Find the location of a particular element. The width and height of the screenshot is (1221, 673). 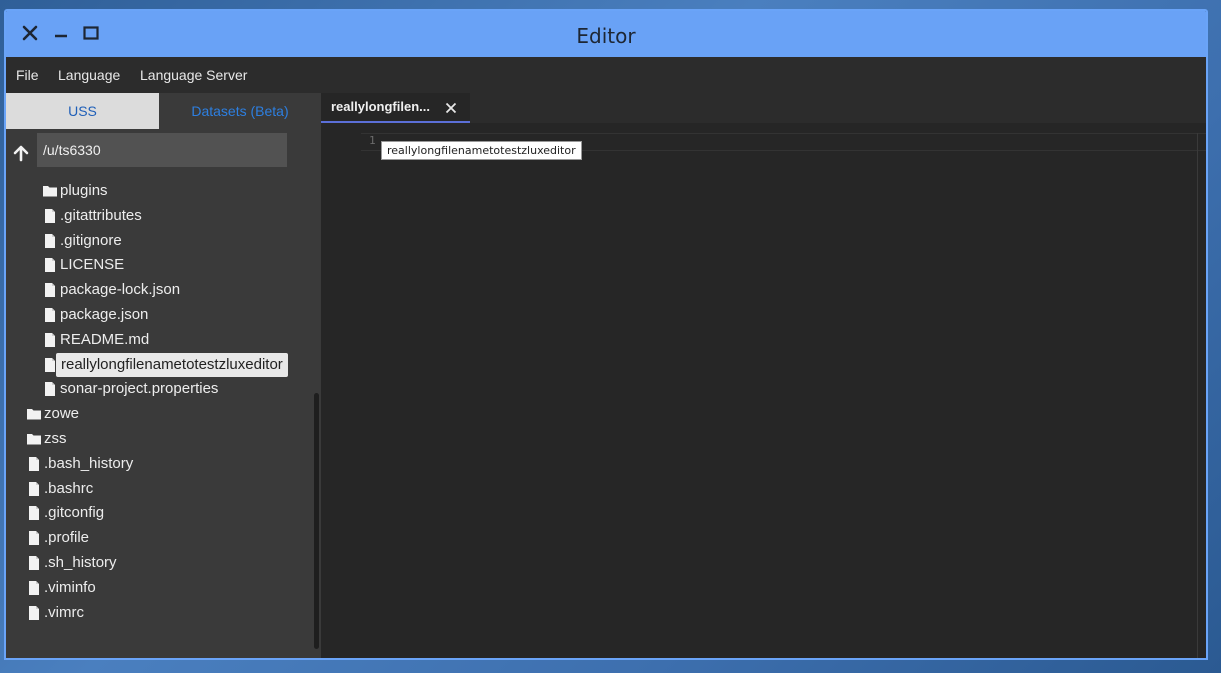

tree-item-label: .bash_history is located at coordinates (89, 463).